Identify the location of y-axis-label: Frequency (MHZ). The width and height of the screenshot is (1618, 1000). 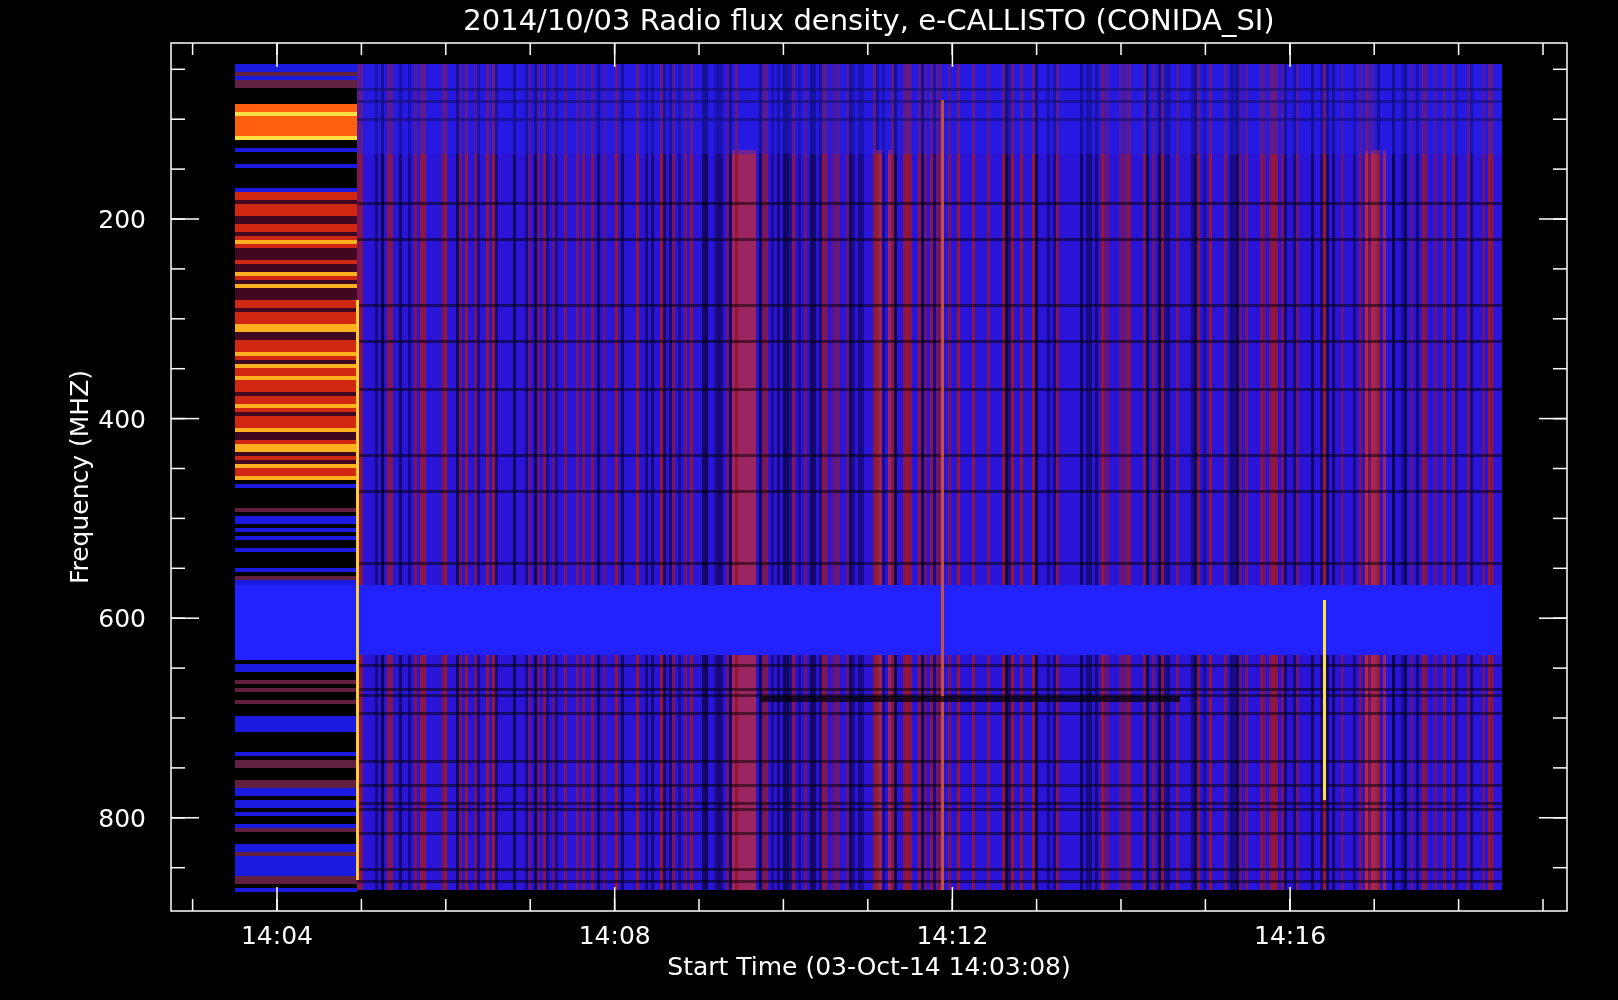
(79, 477).